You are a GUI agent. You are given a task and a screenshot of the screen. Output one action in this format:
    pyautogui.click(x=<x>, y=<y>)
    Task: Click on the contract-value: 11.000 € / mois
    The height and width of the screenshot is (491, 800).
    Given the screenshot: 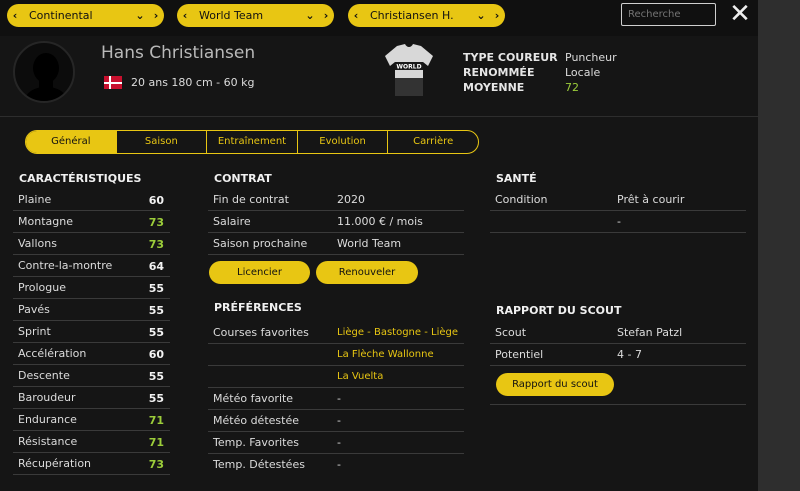 What is the action you would take?
    pyautogui.click(x=380, y=221)
    